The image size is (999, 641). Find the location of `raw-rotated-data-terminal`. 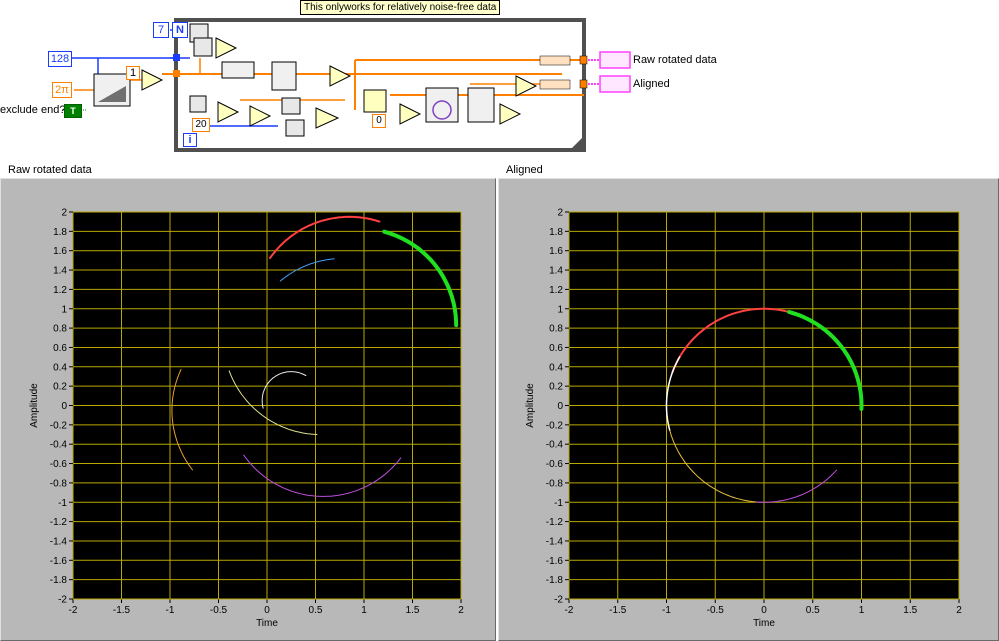

raw-rotated-data-terminal is located at coordinates (615, 60).